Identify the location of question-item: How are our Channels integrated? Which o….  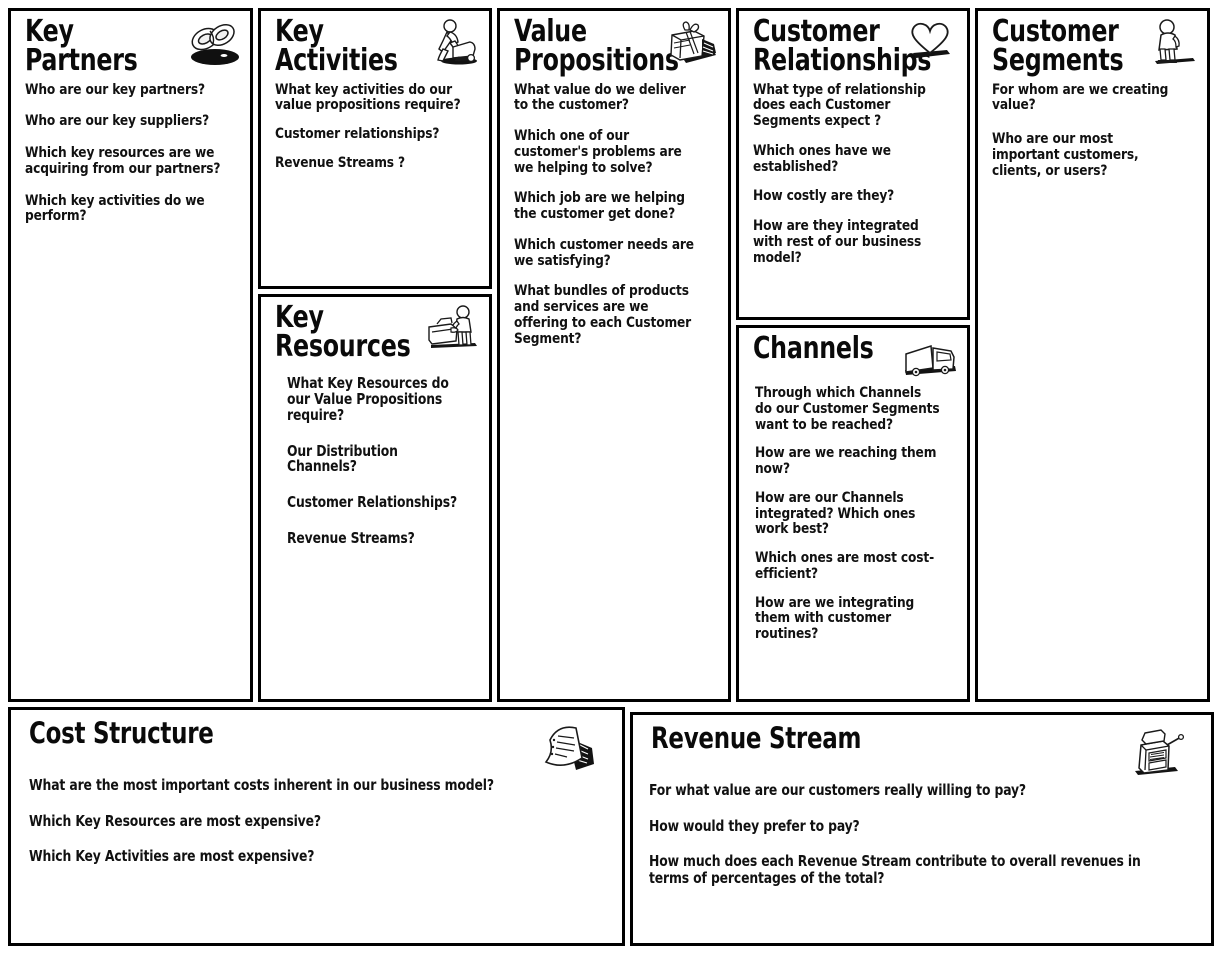
(835, 513).